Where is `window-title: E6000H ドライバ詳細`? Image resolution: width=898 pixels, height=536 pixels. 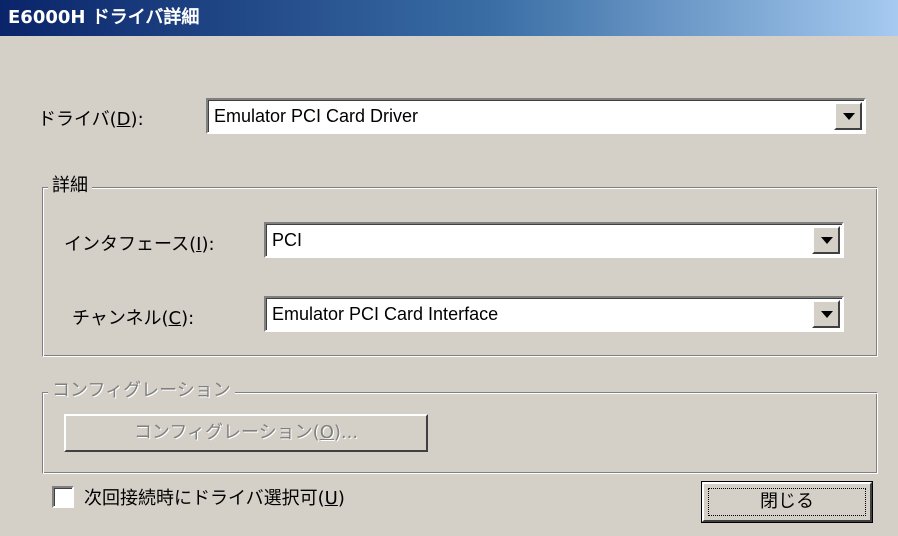
window-title: E6000H ドライバ詳細 is located at coordinates (104, 17).